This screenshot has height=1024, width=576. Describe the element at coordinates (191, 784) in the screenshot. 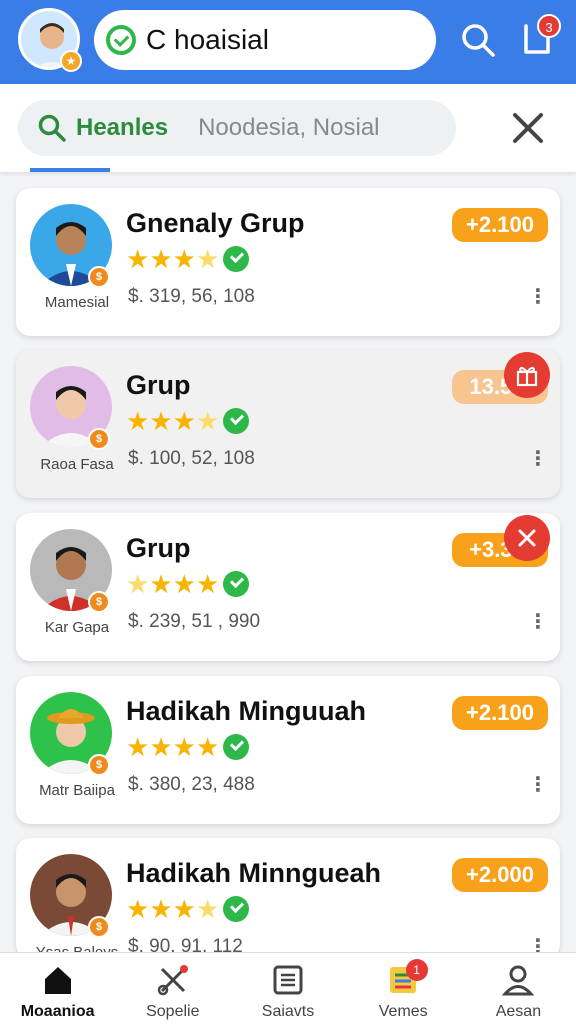

I see `card-amount: $. 380, 23, 488` at that location.